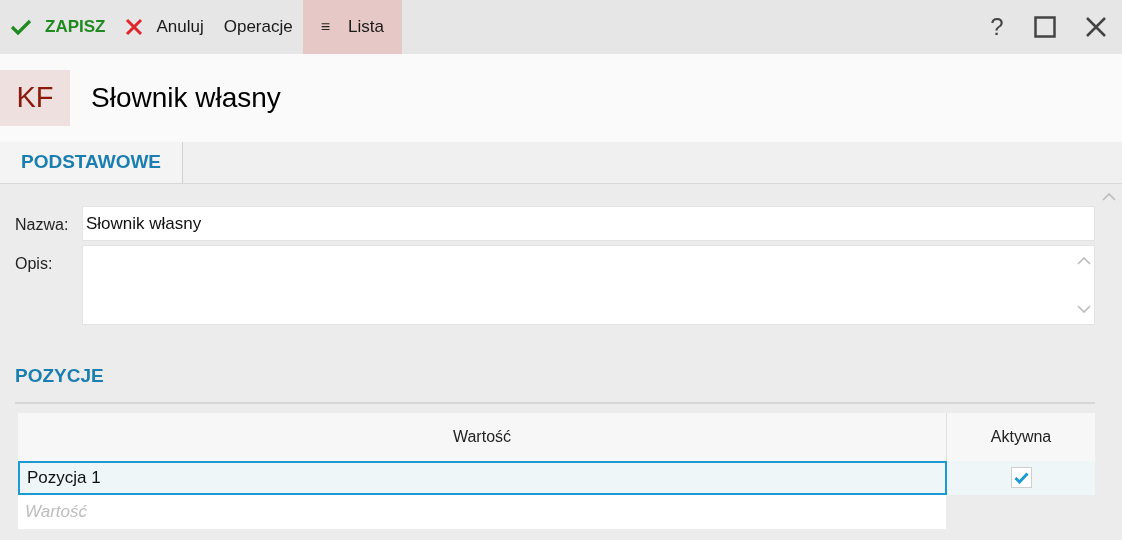 The height and width of the screenshot is (540, 1122). Describe the element at coordinates (325, 27) in the screenshot. I see `menu-icon: ≡` at that location.